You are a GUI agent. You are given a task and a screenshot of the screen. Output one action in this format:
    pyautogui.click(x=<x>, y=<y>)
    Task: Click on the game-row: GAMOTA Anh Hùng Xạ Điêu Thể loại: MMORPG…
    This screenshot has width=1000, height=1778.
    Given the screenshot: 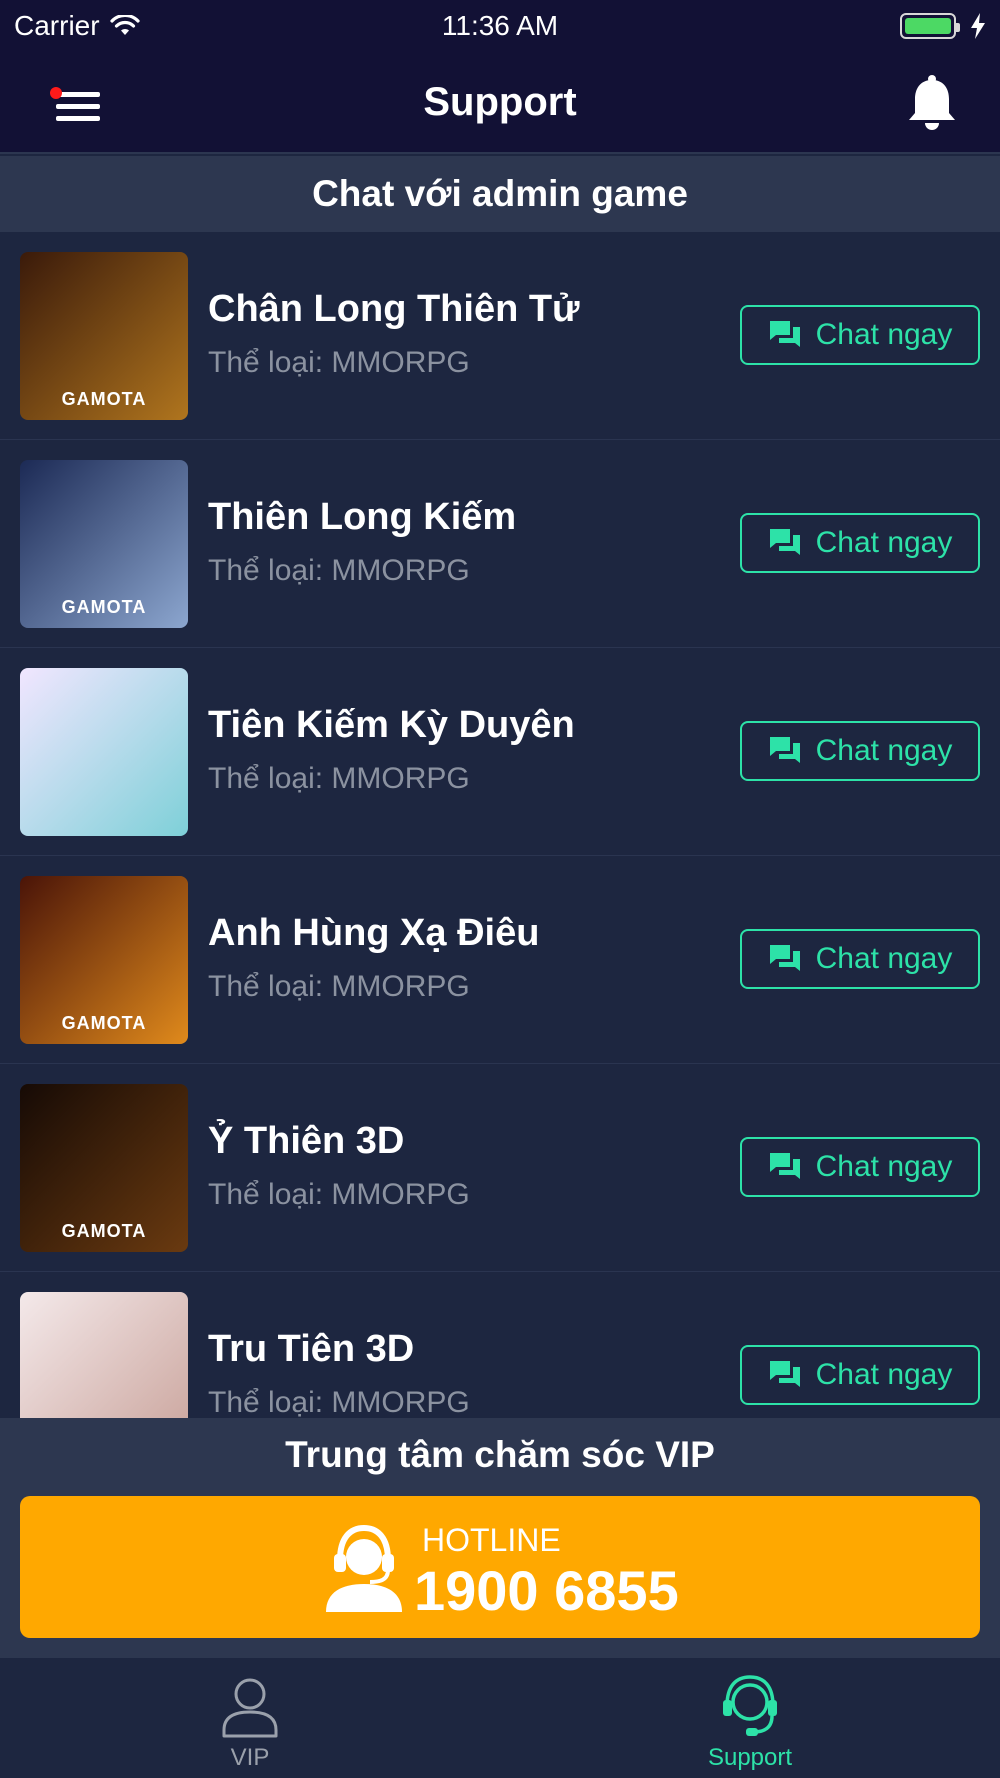 What is the action you would take?
    pyautogui.click(x=500, y=960)
    